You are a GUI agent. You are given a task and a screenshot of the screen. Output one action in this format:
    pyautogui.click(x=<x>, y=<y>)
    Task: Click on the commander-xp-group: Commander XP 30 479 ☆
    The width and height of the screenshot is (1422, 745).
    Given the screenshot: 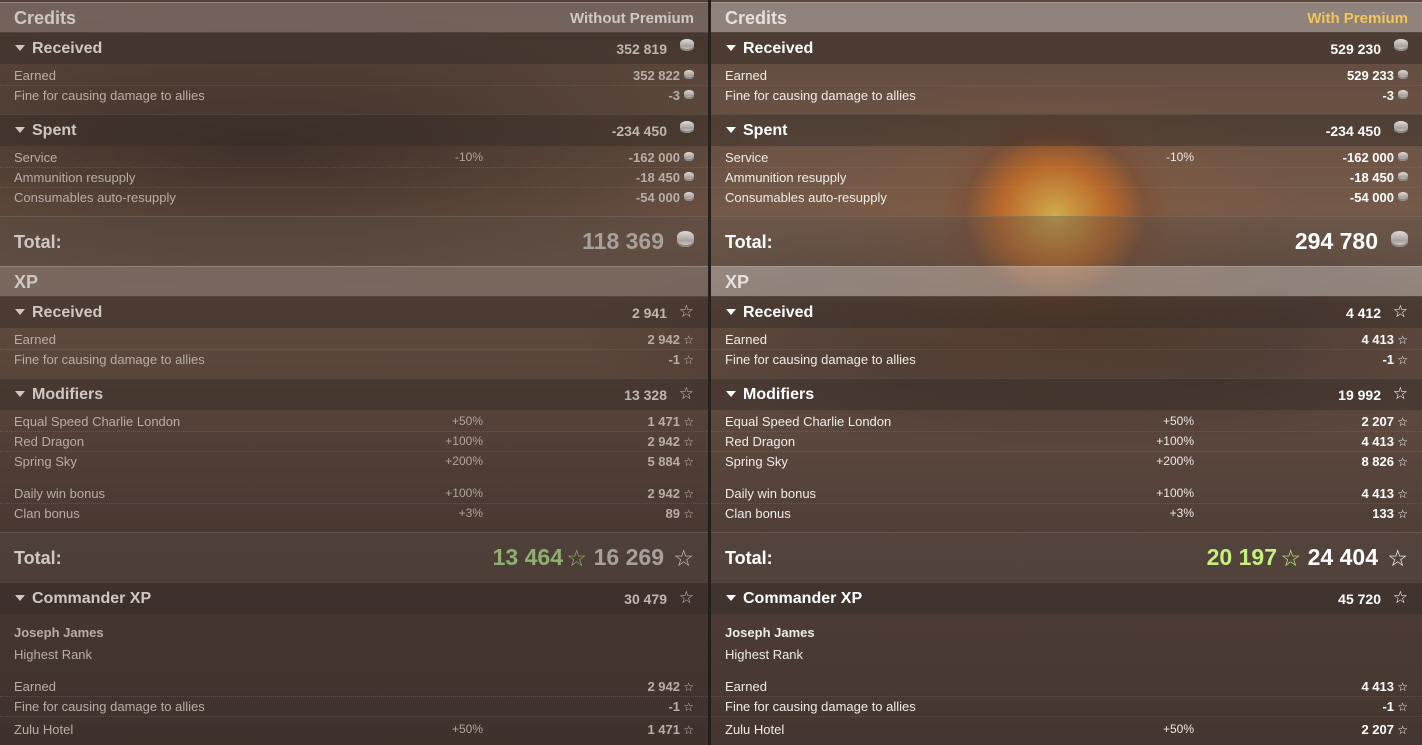 What is the action you would take?
    pyautogui.click(x=354, y=598)
    